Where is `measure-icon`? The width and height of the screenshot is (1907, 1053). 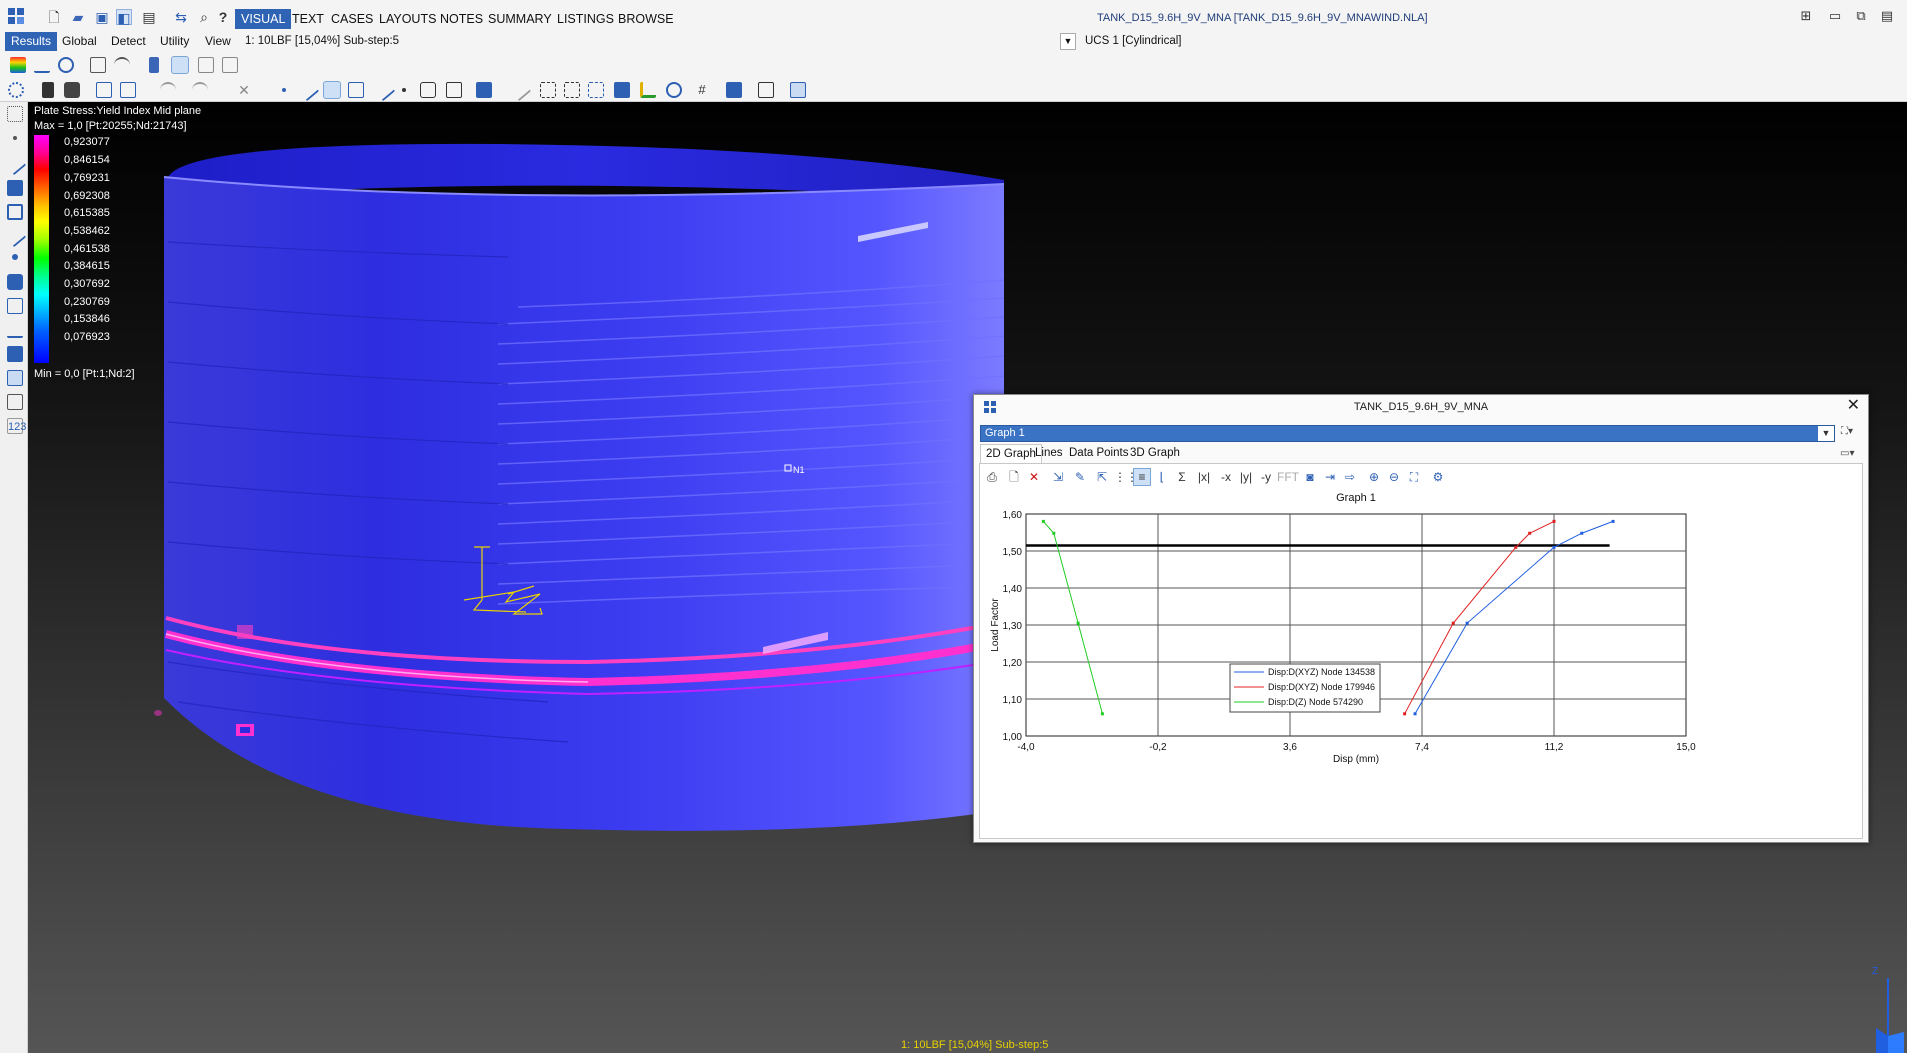
measure-icon is located at coordinates (520, 90).